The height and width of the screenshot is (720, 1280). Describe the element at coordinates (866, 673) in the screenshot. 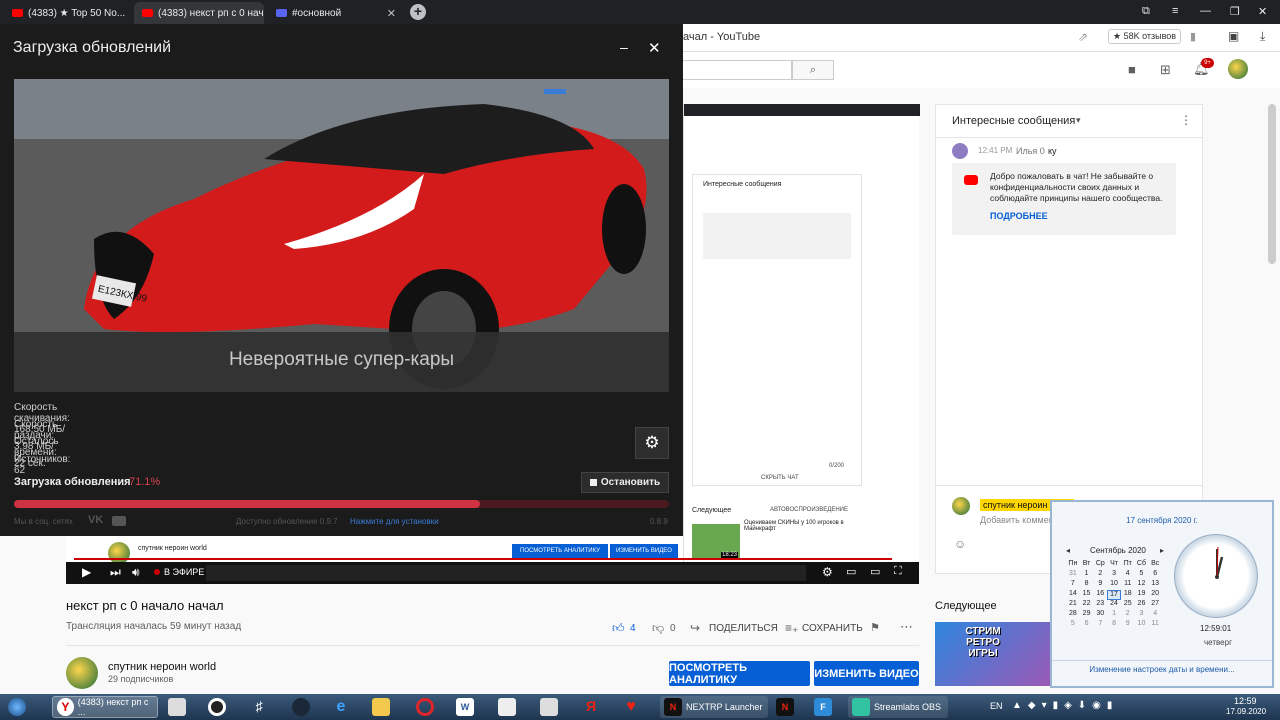

I see `edit-video-button: ИЗМЕНИТЬ ВИДЕО` at that location.